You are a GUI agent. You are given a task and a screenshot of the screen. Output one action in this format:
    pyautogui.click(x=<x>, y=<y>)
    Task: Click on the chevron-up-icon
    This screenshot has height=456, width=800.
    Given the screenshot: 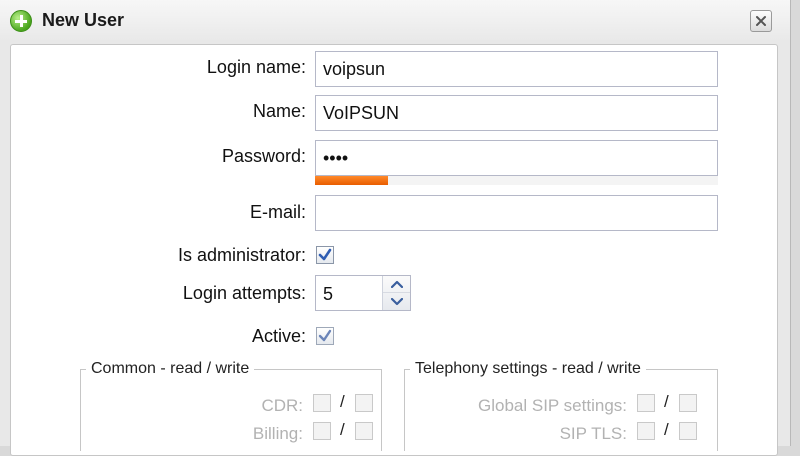 What is the action you would take?
    pyautogui.click(x=396, y=284)
    